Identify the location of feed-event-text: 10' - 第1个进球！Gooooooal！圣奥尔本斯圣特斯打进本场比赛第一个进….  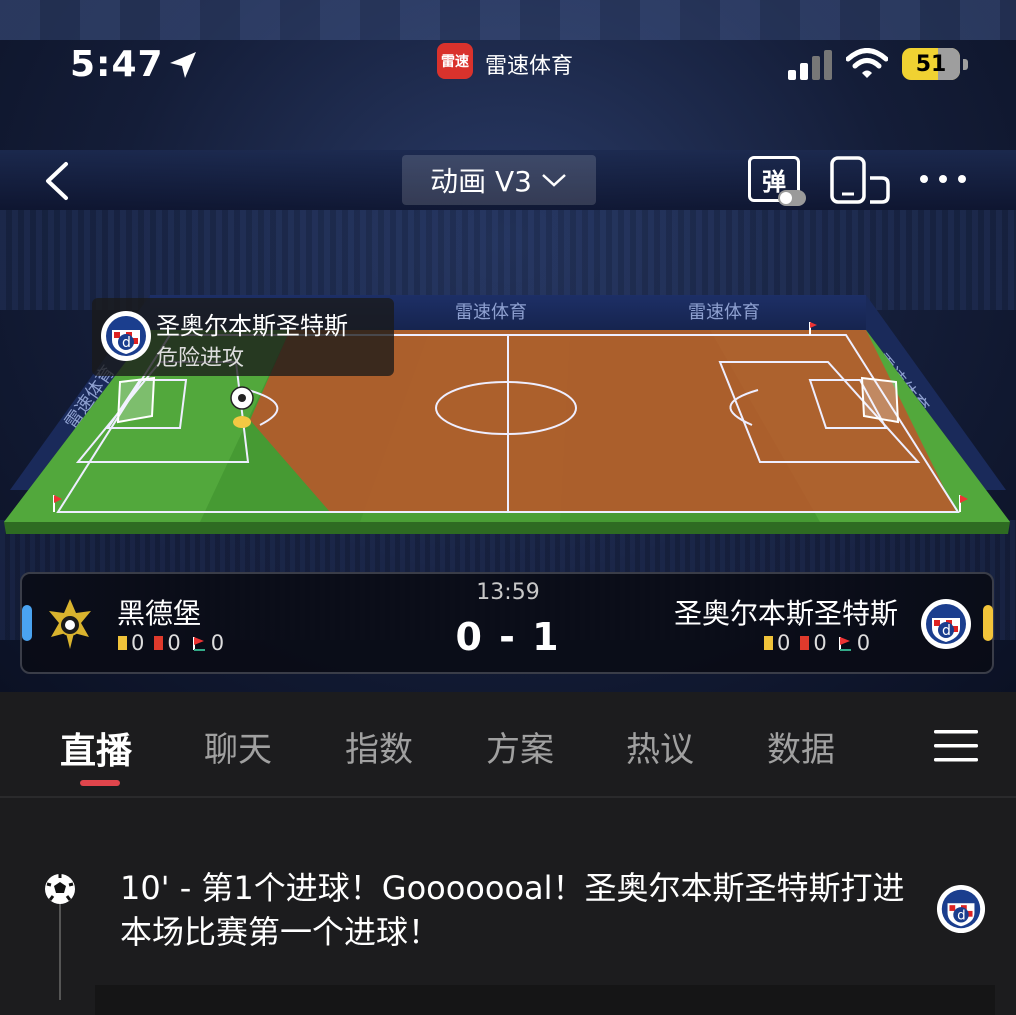
(512, 910).